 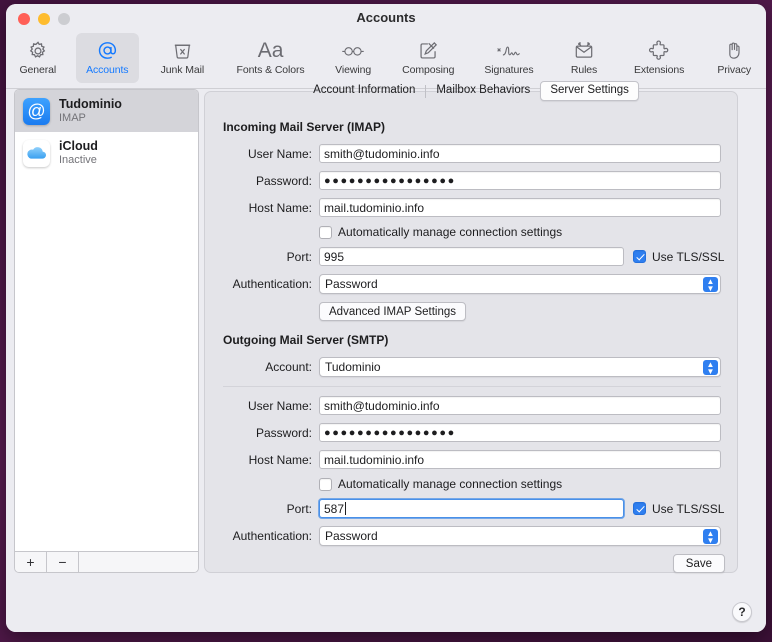 What do you see at coordinates (272, 284) in the screenshot?
I see `incoming-auth-label: Authentication:` at bounding box center [272, 284].